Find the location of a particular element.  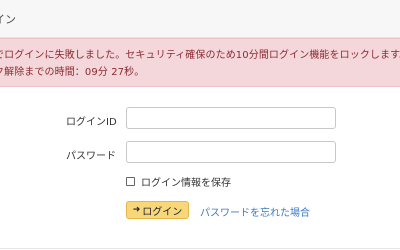

panel-title: イン is located at coordinates (8, 19).